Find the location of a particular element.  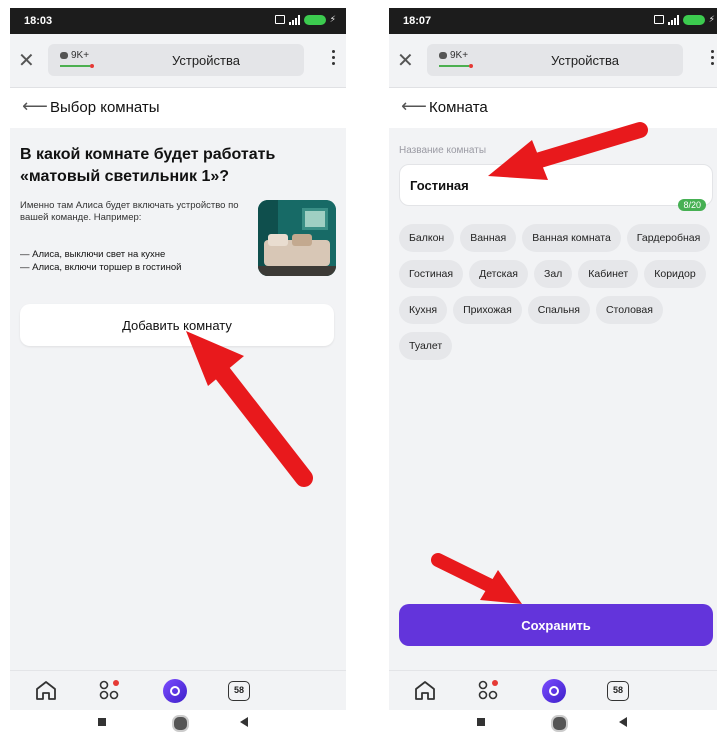

page-title: Комната is located at coordinates (458, 107).